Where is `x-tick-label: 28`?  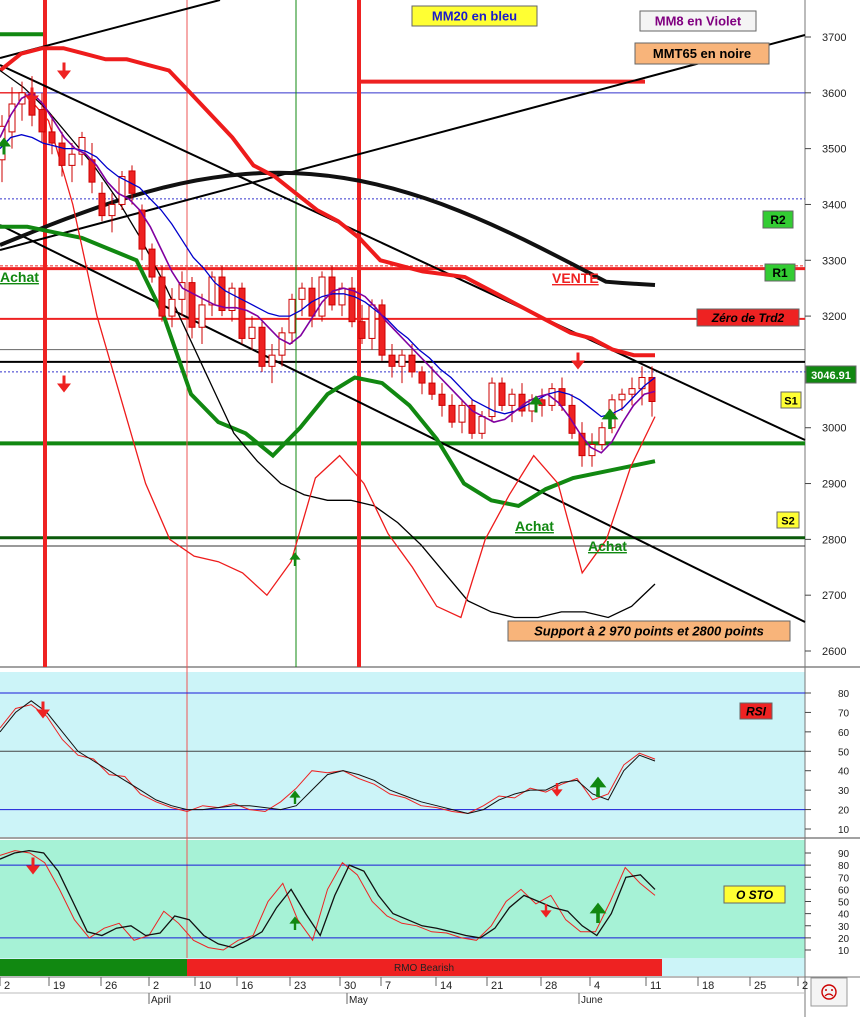 x-tick-label: 28 is located at coordinates (551, 986).